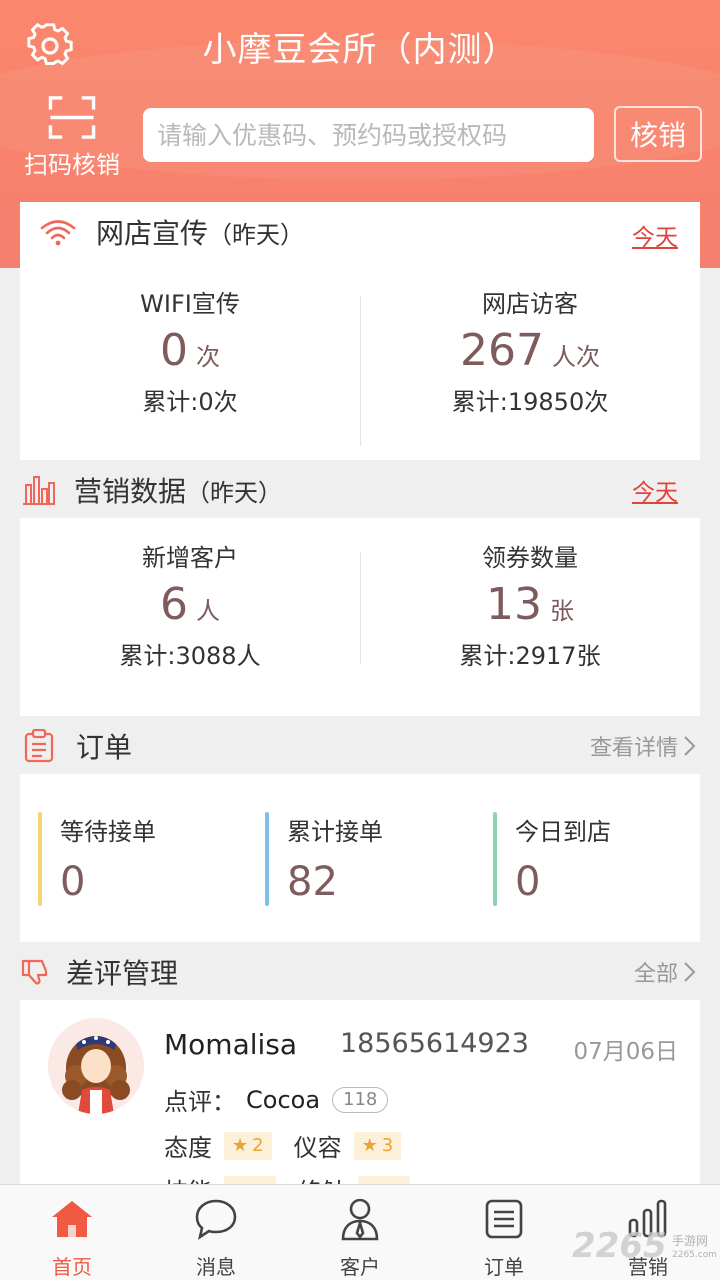  Describe the element at coordinates (190, 350) in the screenshot. I see `stat-value: 0次` at that location.